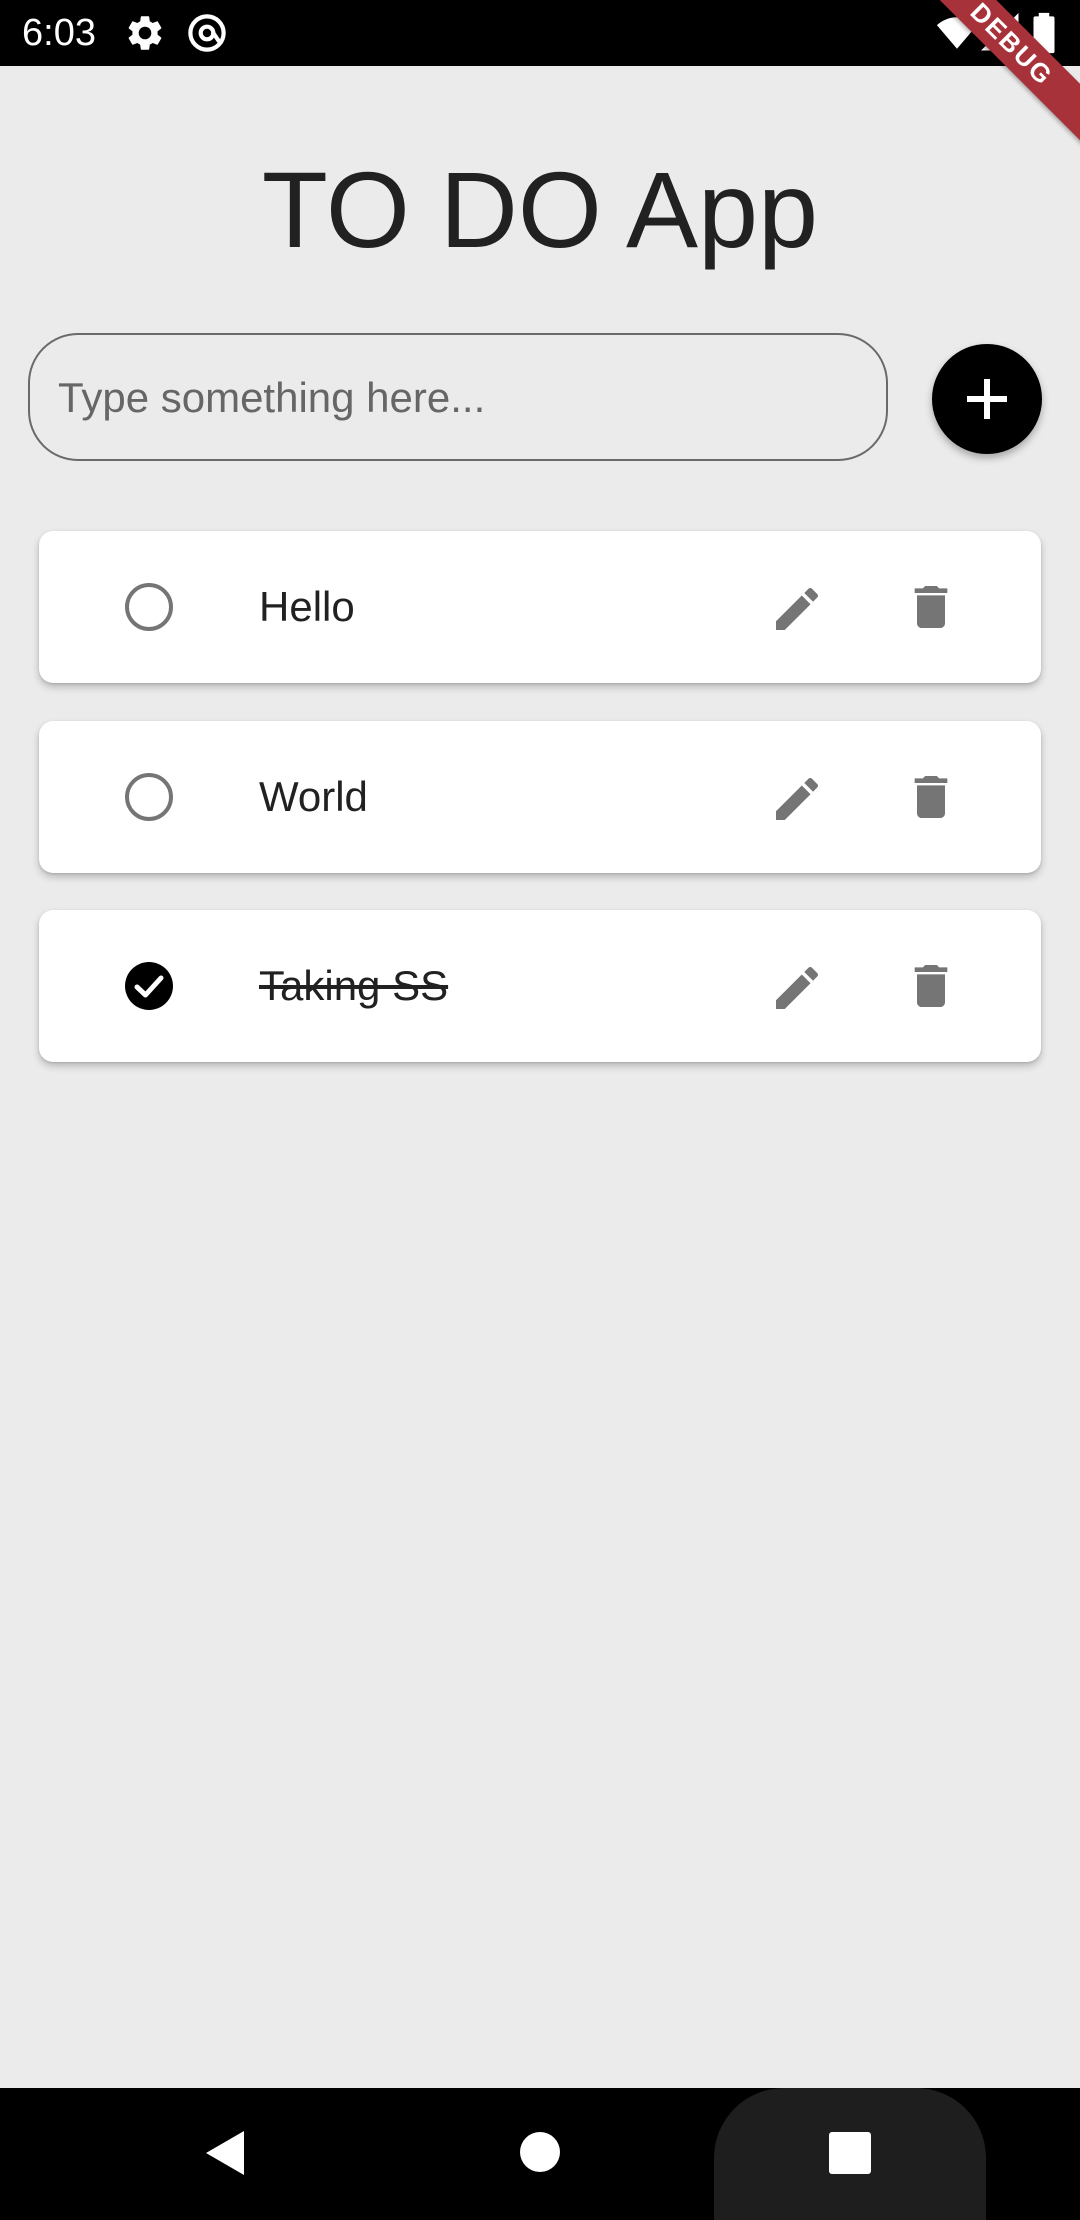  What do you see at coordinates (540, 607) in the screenshot?
I see `task-item: Hello` at bounding box center [540, 607].